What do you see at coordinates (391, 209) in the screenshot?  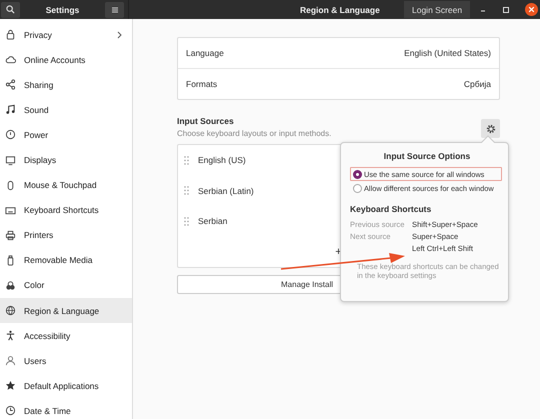 I see `shortcuts-heading: Keyboard Shortcuts` at bounding box center [391, 209].